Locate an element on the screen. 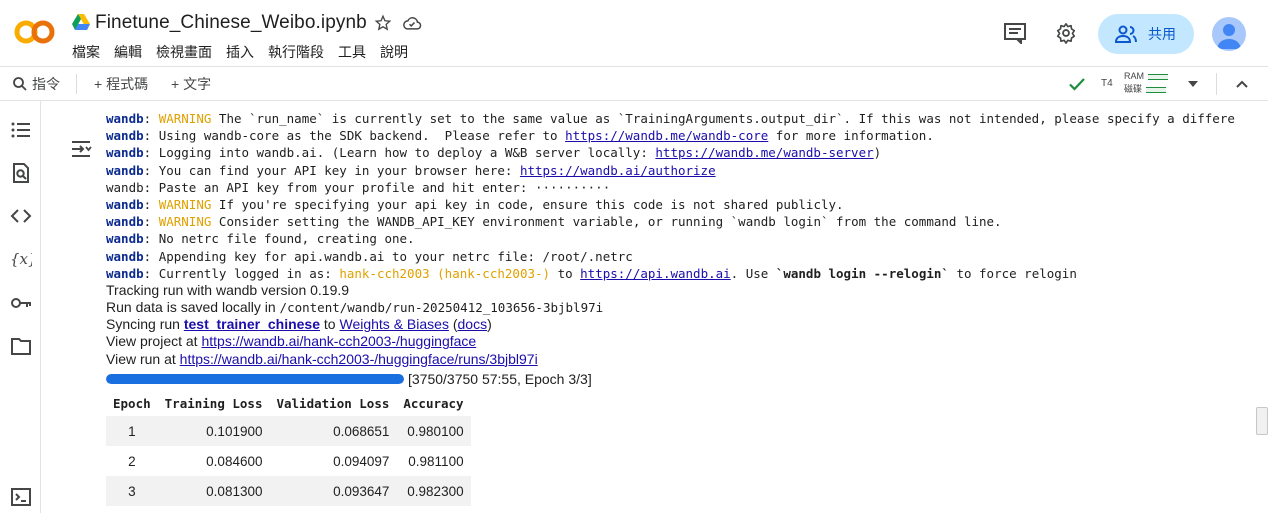 This screenshot has height=513, width=1268. colab-logo is located at coordinates (35, 32).